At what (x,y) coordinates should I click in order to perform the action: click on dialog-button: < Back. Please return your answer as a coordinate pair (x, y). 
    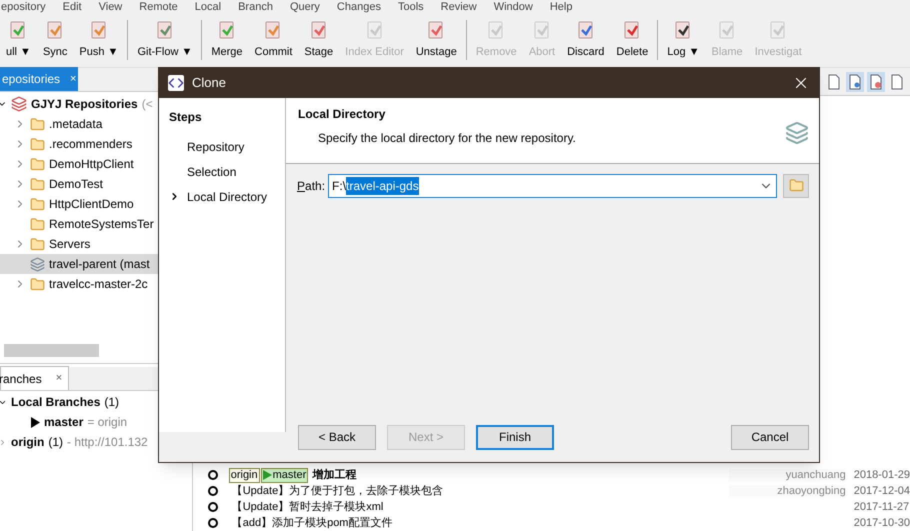
    Looking at the image, I should click on (337, 437).